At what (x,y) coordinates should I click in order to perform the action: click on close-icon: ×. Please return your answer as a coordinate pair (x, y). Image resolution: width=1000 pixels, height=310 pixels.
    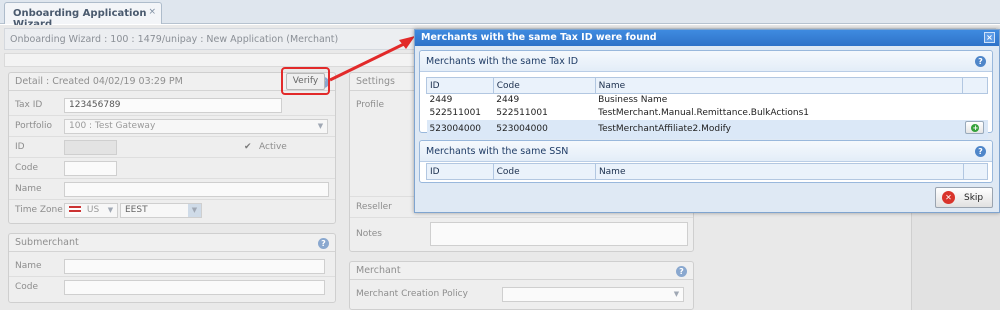
    Looking at the image, I should click on (989, 37).